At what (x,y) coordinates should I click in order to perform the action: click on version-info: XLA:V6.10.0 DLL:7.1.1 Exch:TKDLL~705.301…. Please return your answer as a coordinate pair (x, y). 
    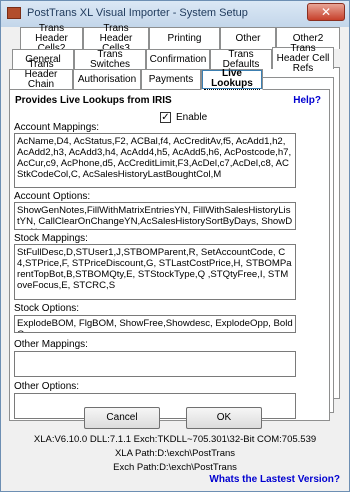
    Looking at the image, I should click on (175, 439).